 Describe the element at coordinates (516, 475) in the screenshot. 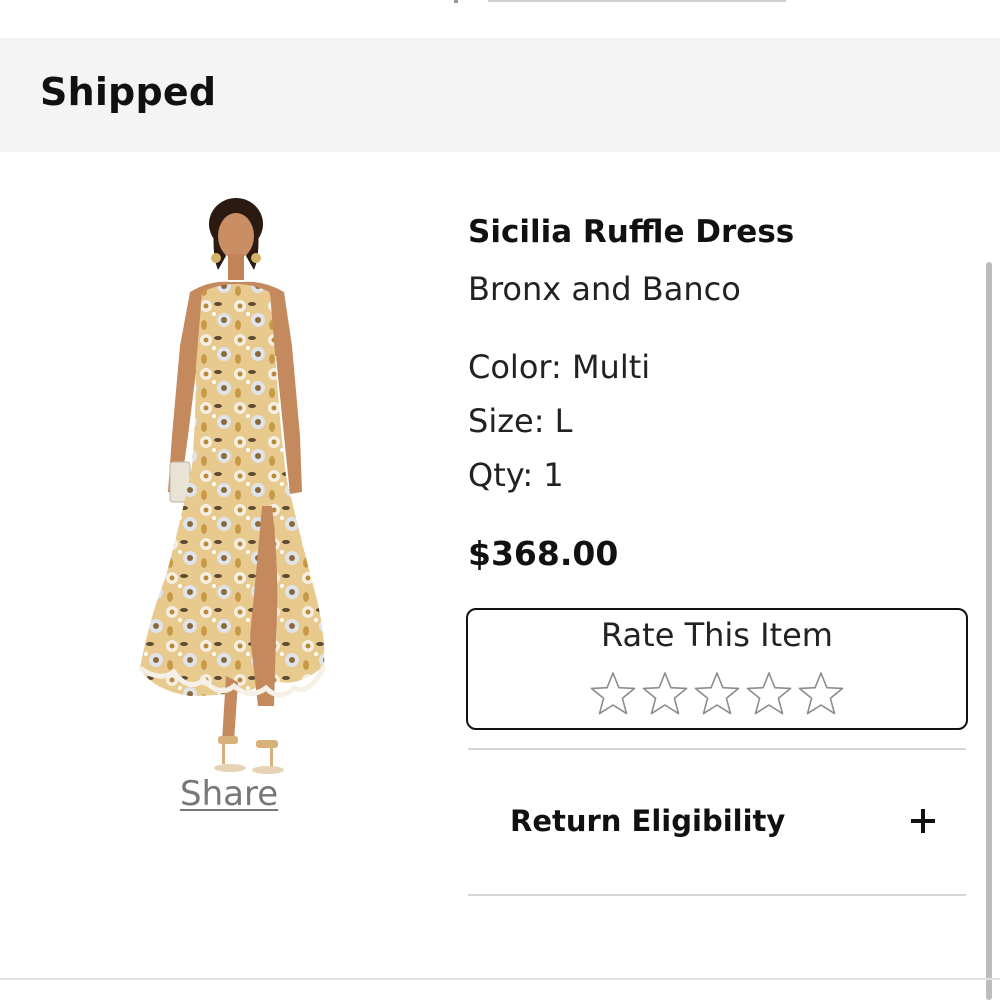

I see `product-quantity: Qty: 1` at that location.